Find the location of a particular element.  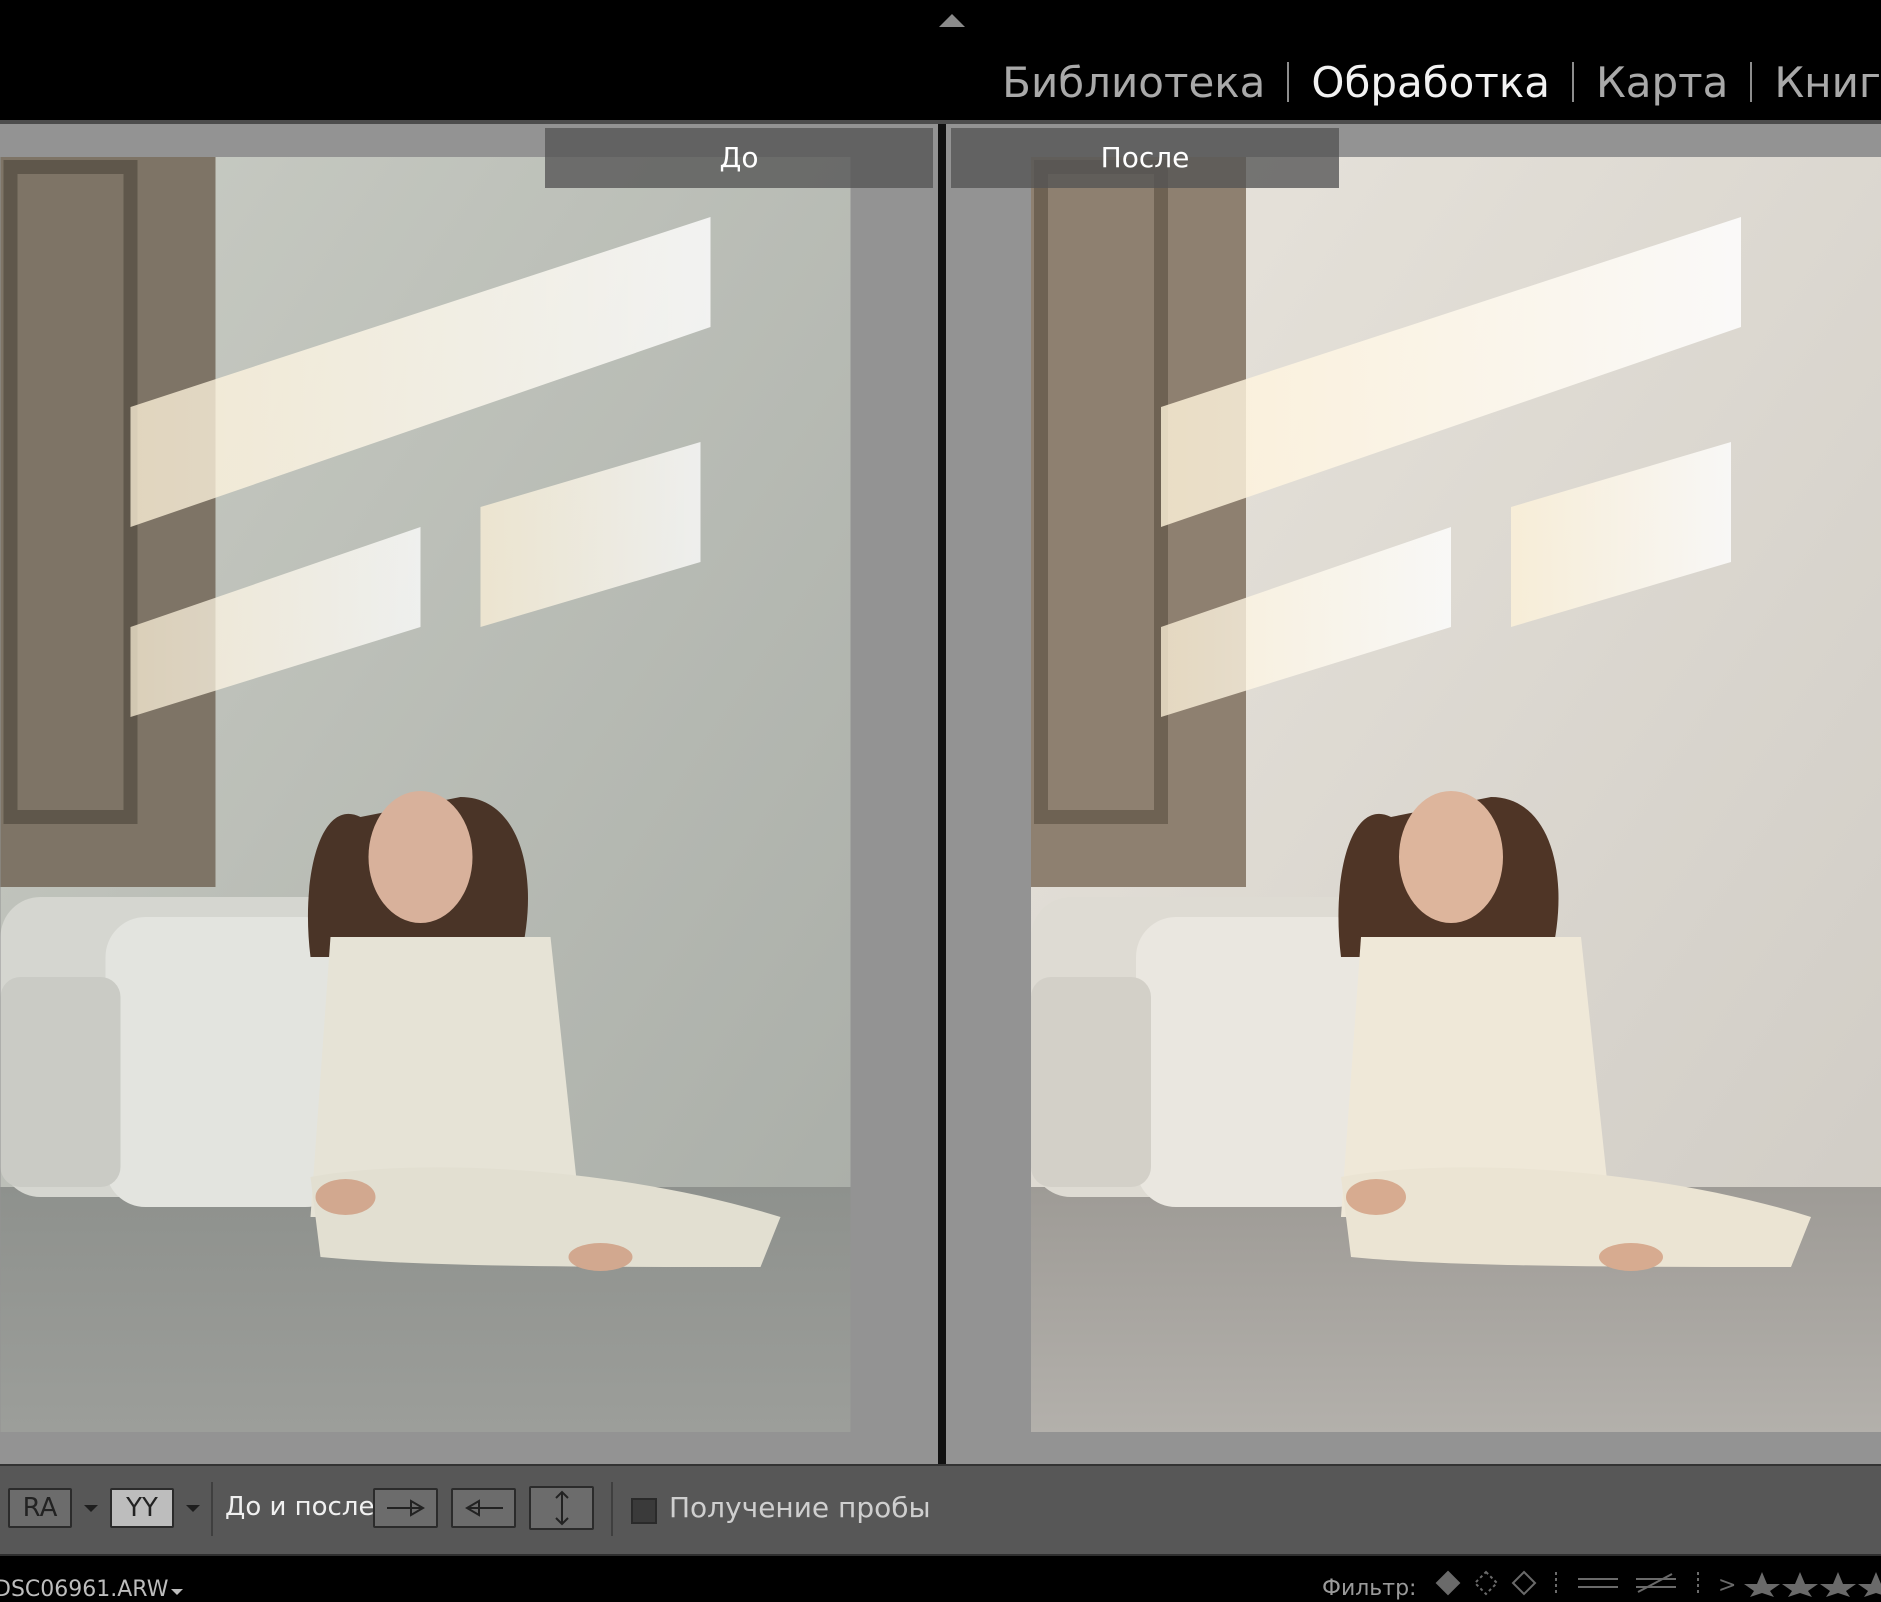

module-library: Библиотека is located at coordinates (1133, 82).